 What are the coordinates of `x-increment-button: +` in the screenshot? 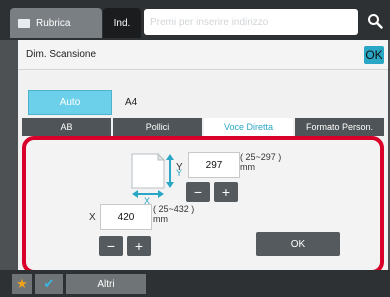 It's located at (139, 246).